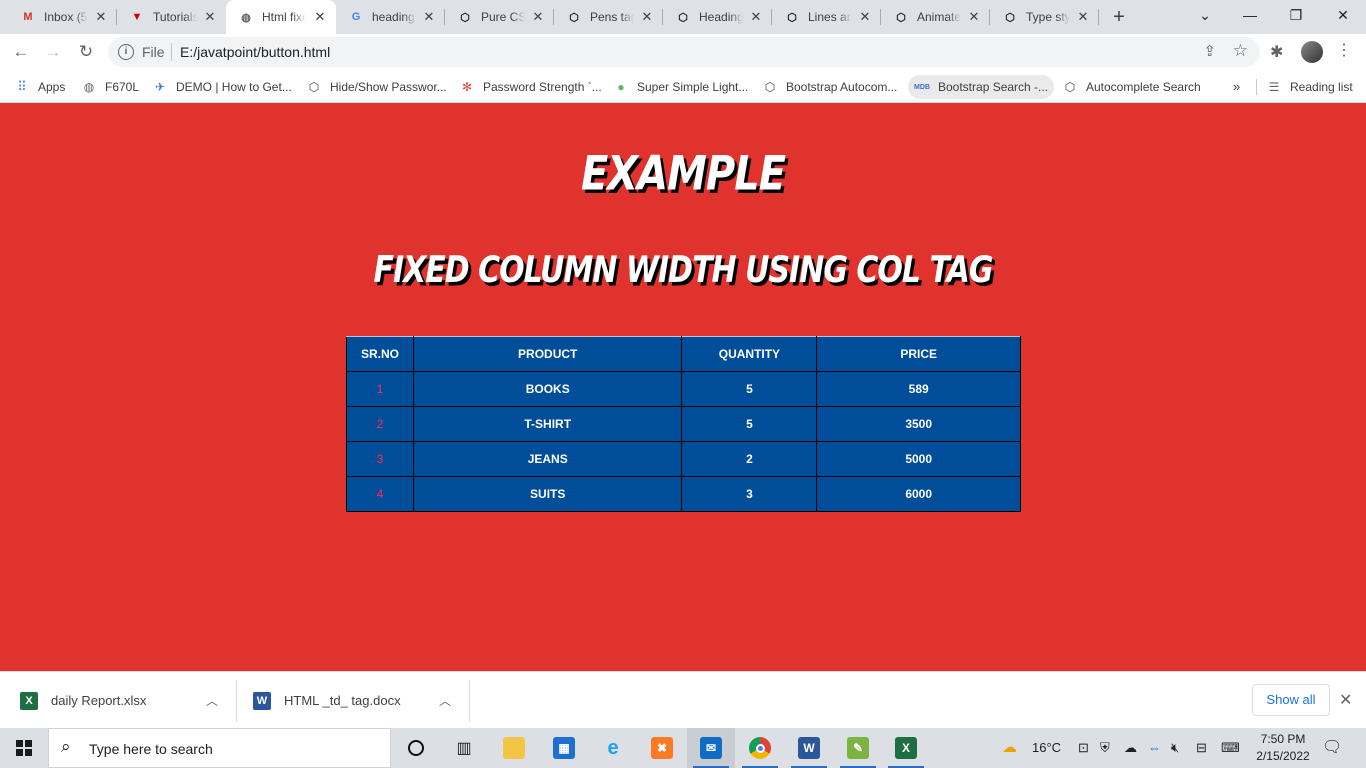 This screenshot has width=1366, height=768. I want to click on taskbar-mail: ✉, so click(711, 748).